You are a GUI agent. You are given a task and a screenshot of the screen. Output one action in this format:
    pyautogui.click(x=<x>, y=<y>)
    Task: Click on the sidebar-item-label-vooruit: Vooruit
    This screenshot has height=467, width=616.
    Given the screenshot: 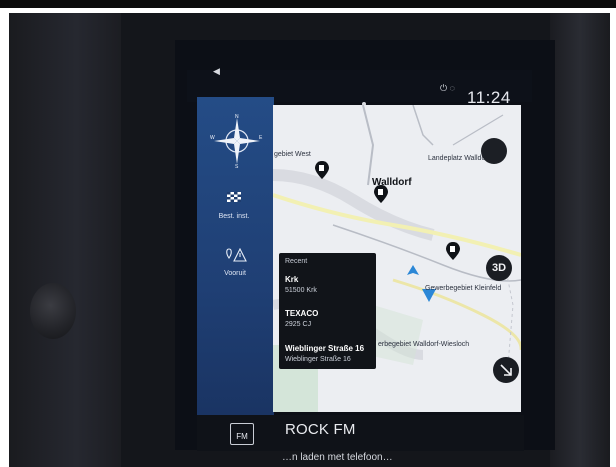 What is the action you would take?
    pyautogui.click(x=235, y=273)
    